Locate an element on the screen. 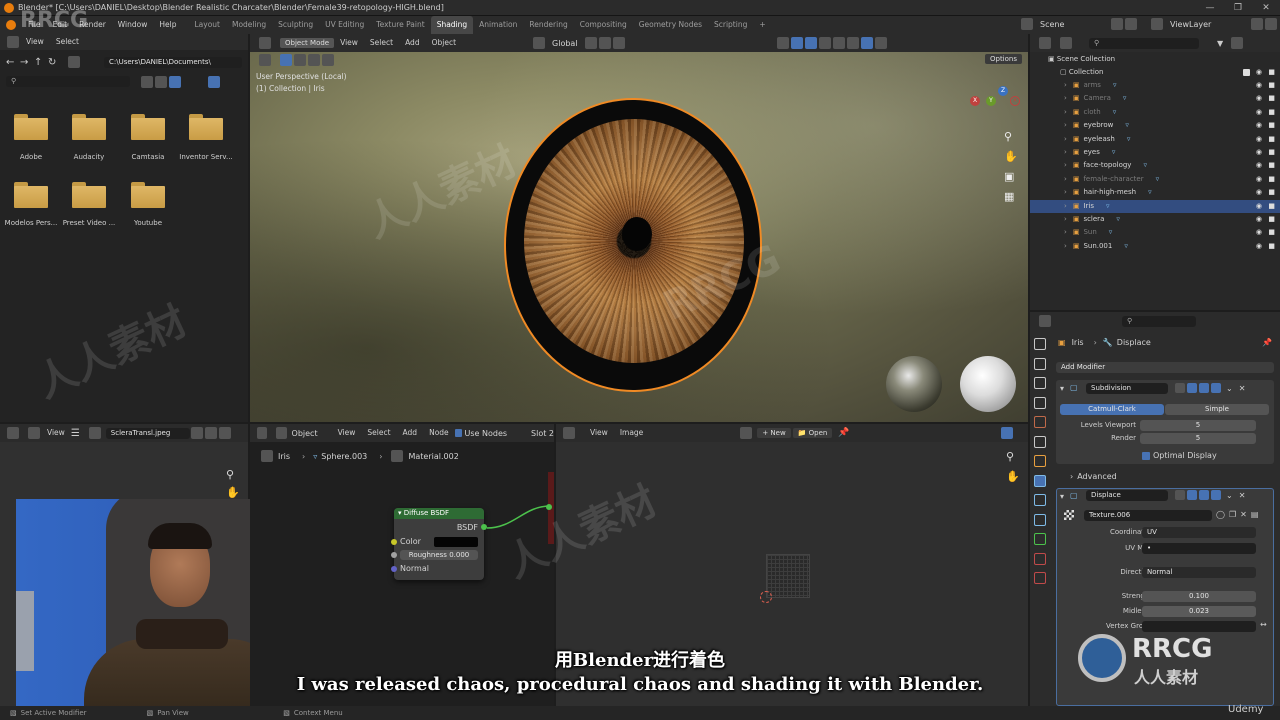  view-layer-tab-icon is located at coordinates (1040, 402).